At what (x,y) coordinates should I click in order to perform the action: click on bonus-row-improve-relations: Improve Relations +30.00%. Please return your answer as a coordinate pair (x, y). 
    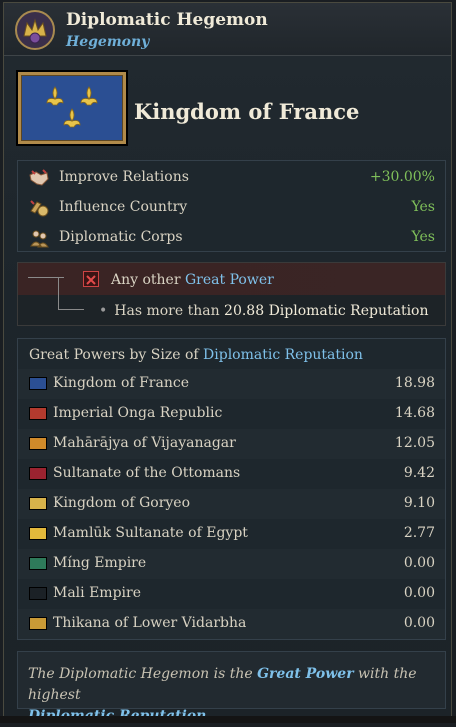
    Looking at the image, I should click on (231, 177).